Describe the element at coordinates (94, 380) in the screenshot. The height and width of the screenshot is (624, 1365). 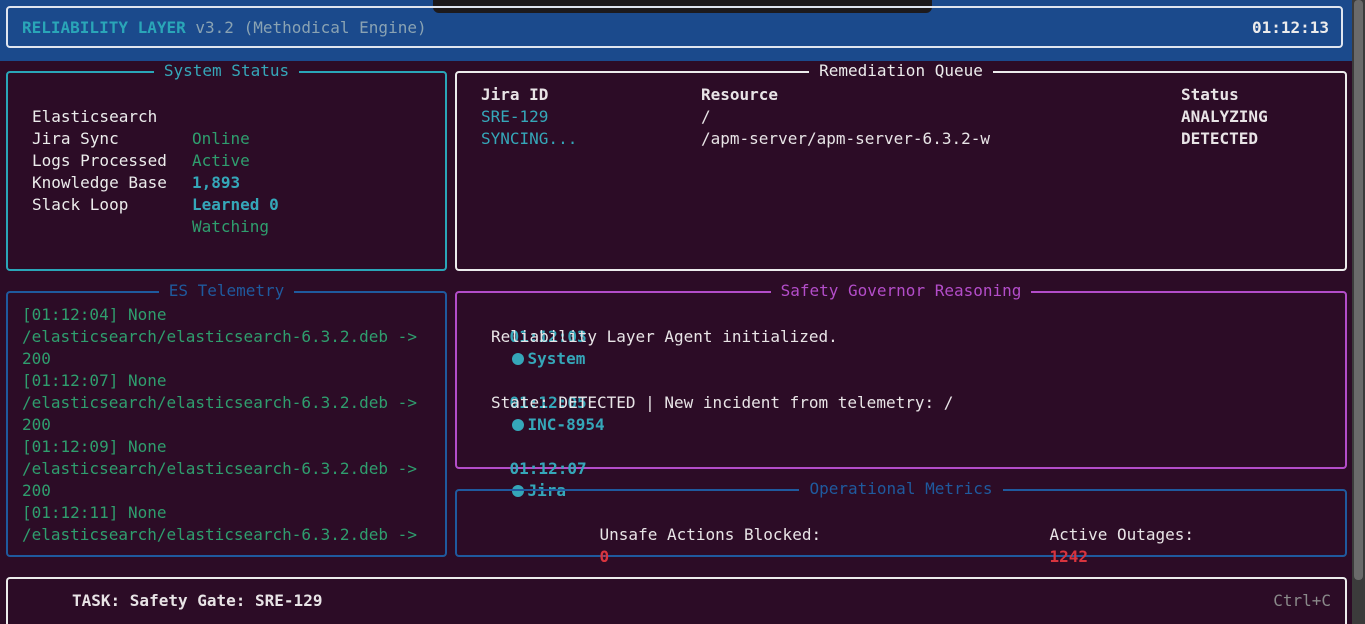
I see `telemetry-line: [01:12:07] None` at that location.